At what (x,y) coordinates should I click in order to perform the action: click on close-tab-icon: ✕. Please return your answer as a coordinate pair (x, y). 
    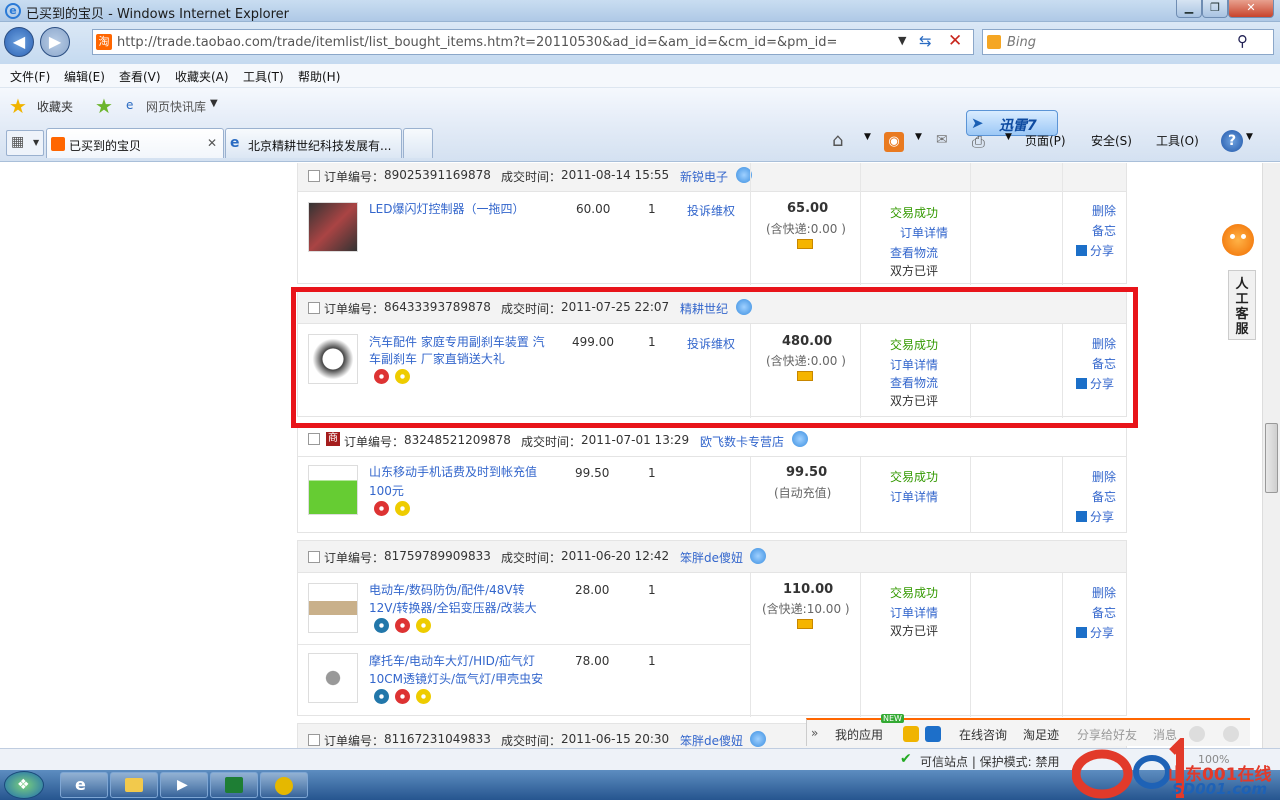
    Looking at the image, I should click on (212, 143).